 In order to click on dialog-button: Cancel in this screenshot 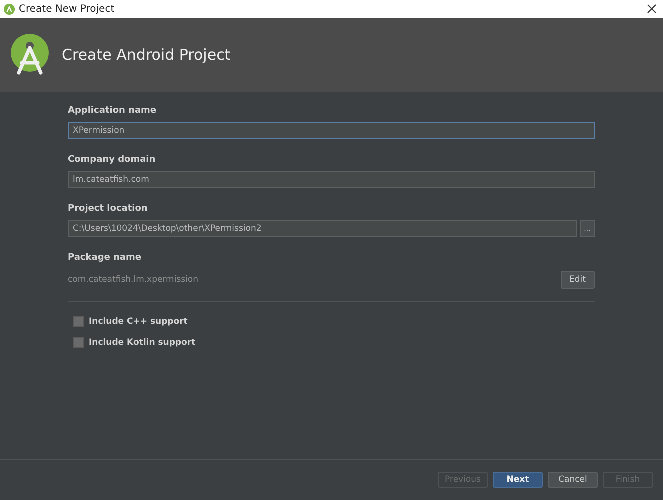, I will do `click(573, 480)`.